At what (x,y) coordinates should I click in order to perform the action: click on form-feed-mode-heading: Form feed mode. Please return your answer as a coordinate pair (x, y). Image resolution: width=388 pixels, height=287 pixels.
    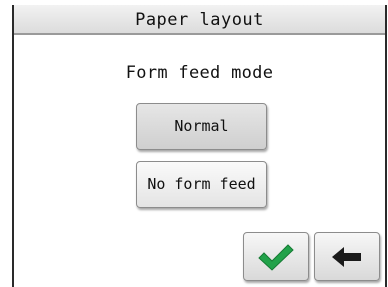
    Looking at the image, I should click on (199, 73).